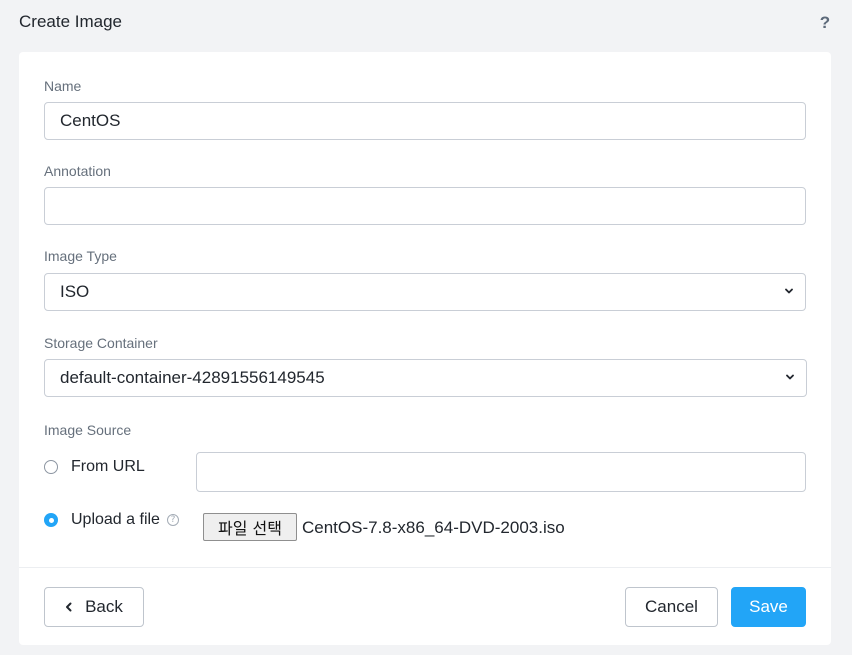  What do you see at coordinates (75, 291) in the screenshot?
I see `image-type-selected: ISO` at bounding box center [75, 291].